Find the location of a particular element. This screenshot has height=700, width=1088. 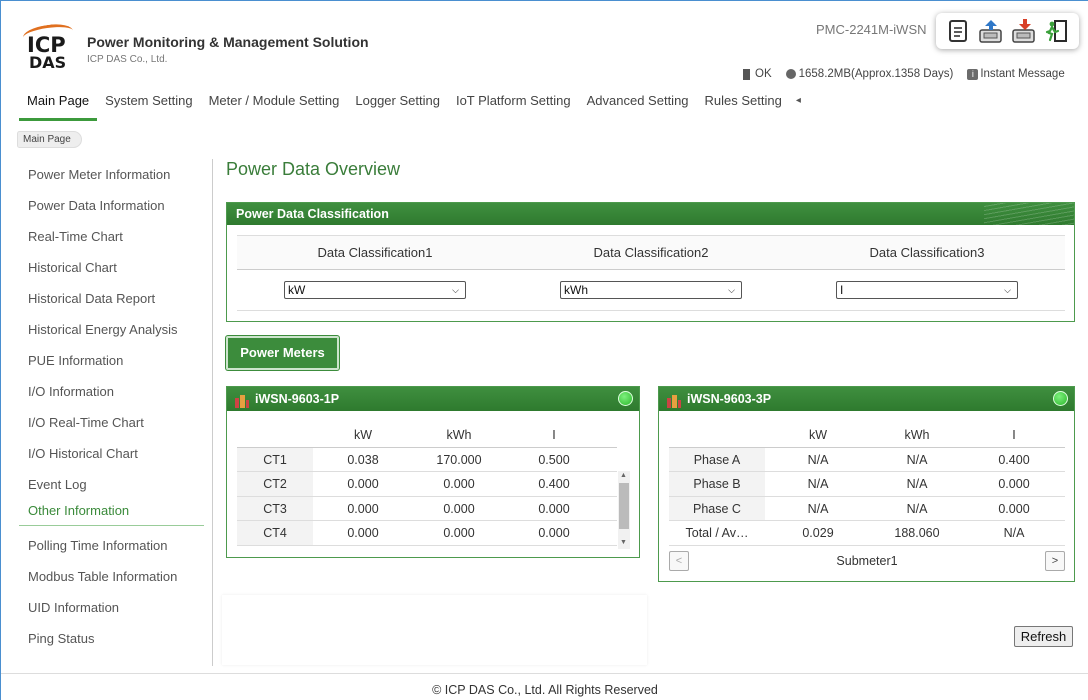

tab-meter-module-setting: Meter / Module Setting is located at coordinates (274, 106).